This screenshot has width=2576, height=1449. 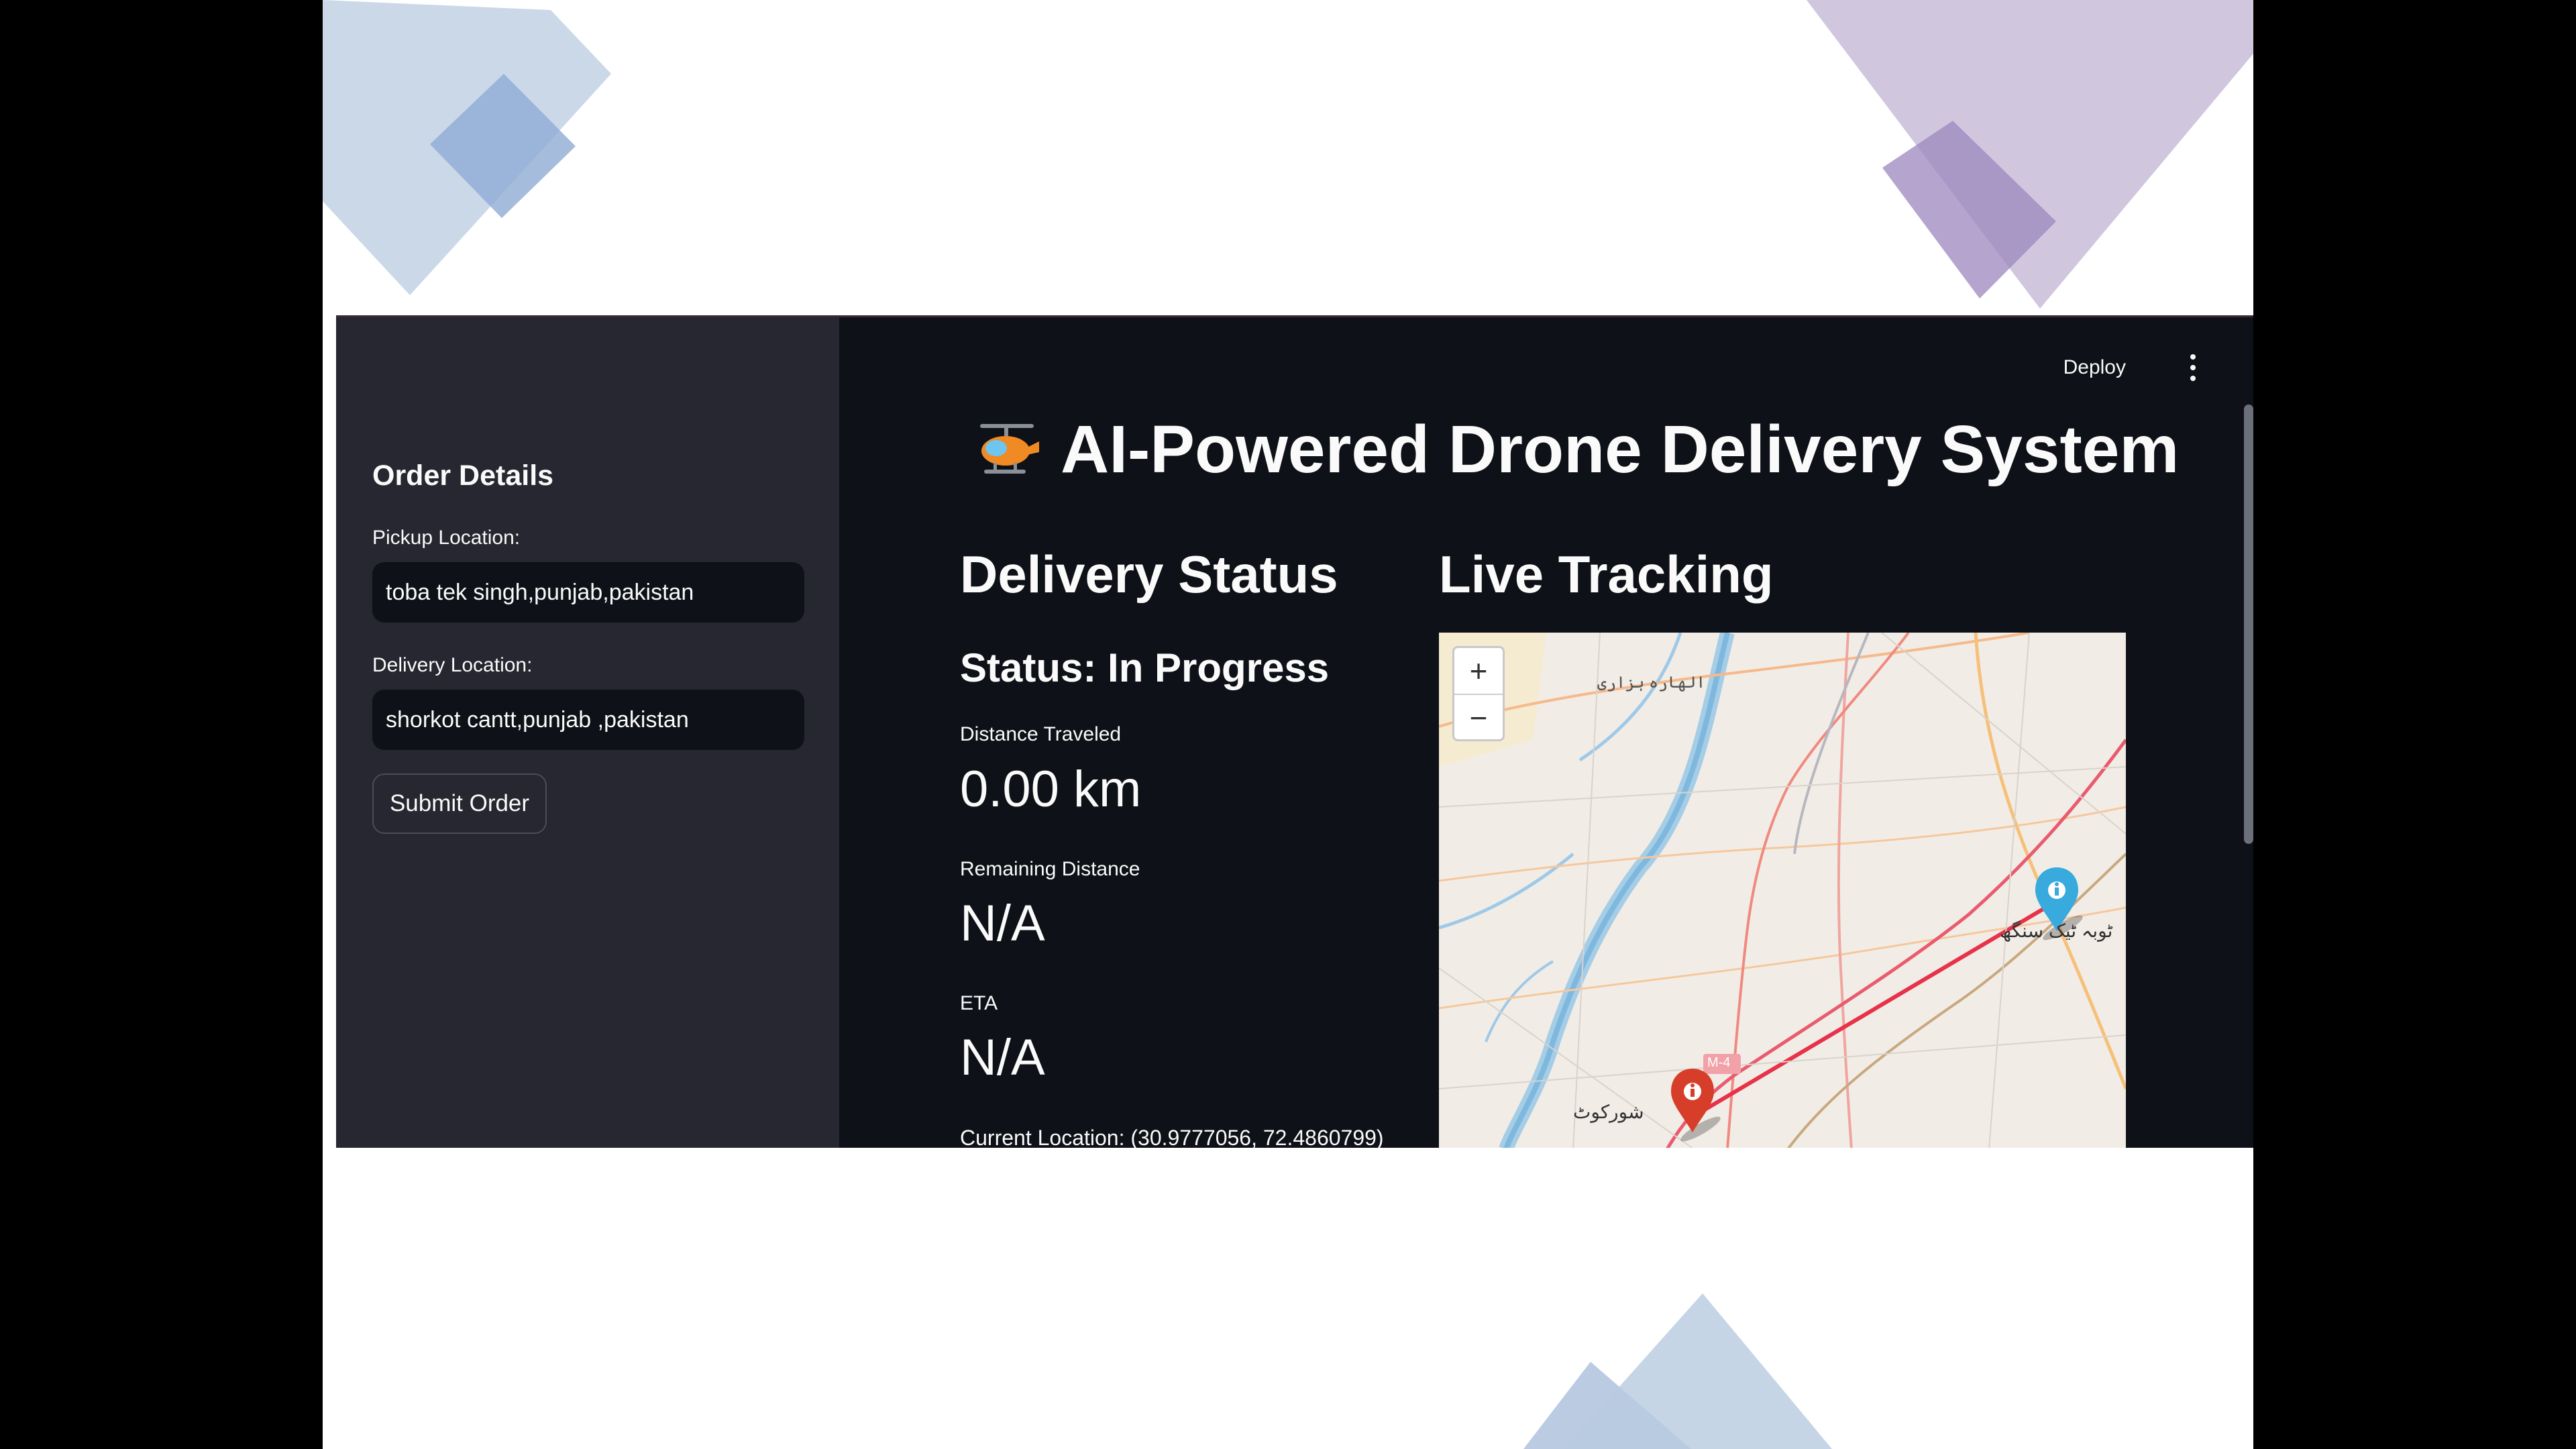 I want to click on remaining-distance-label: Remaining Distance, so click(x=1050, y=869).